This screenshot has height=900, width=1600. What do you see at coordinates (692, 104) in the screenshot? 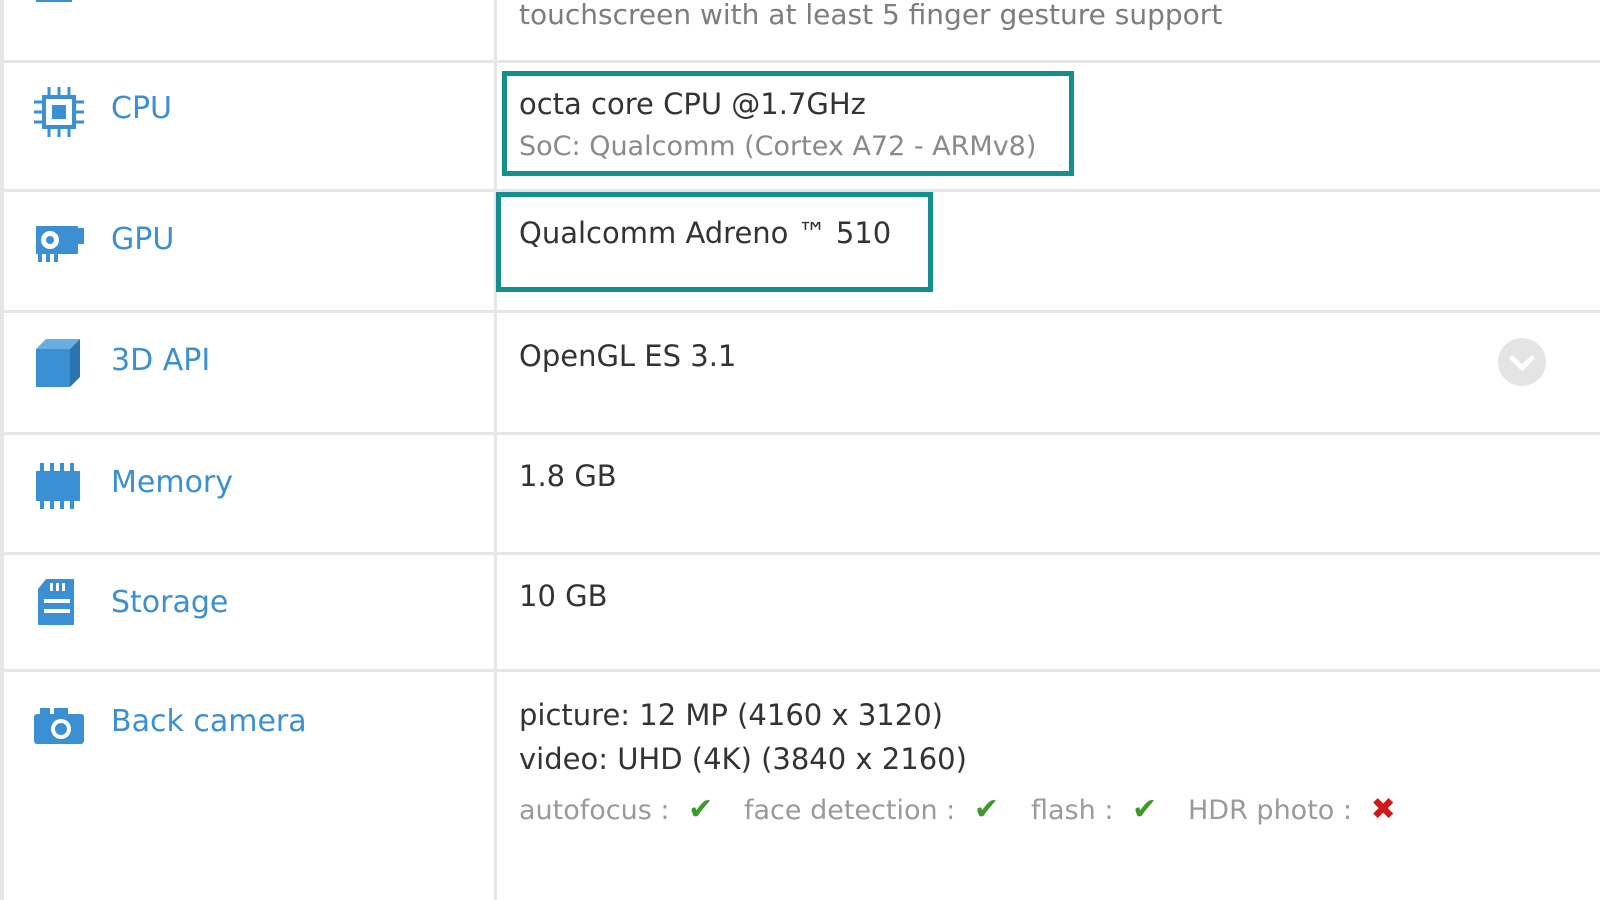
I see `cpu-value: octa core CPU @1.7GHz` at bounding box center [692, 104].